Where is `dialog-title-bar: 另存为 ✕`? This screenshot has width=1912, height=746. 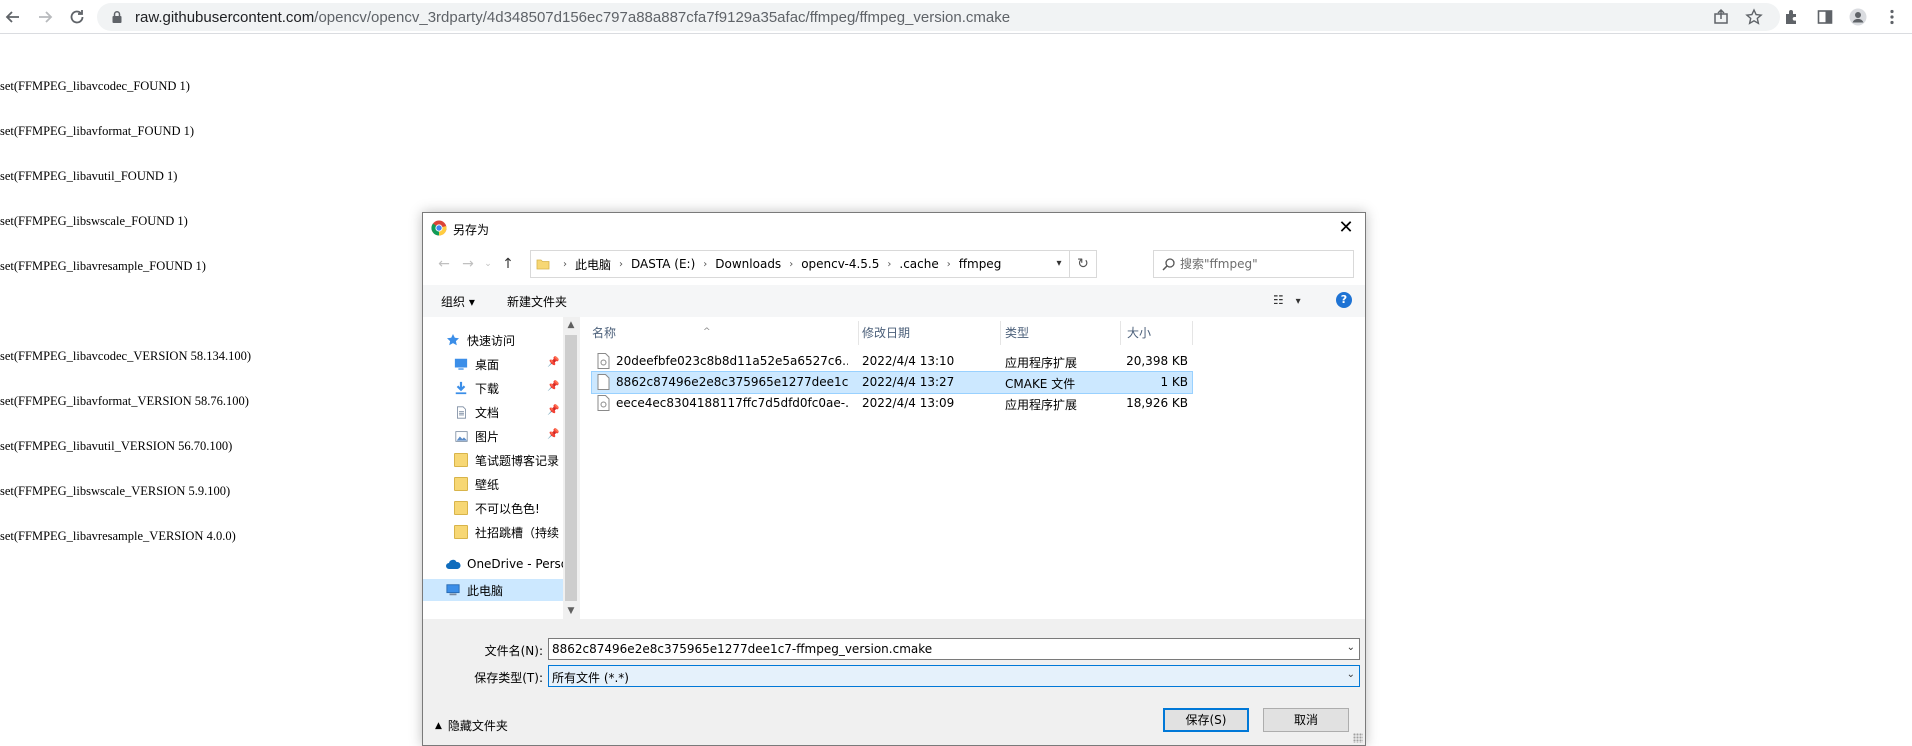
dialog-title-bar: 另存为 ✕ is located at coordinates (894, 228).